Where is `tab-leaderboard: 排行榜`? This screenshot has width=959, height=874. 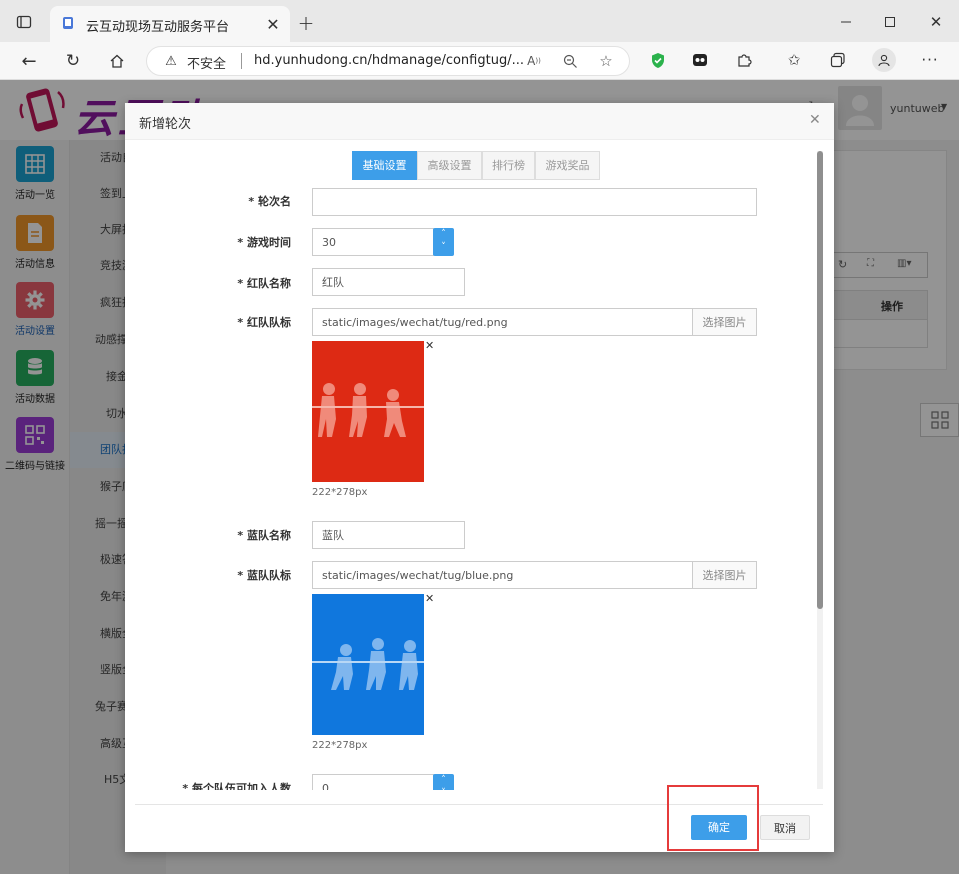
tab-leaderboard: 排行榜 is located at coordinates (508, 165).